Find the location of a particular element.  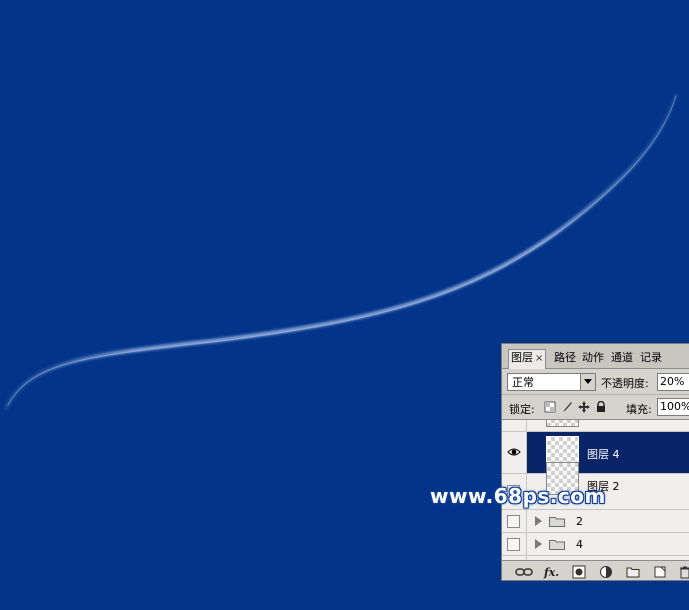

blend-mode-value: 正常 is located at coordinates (523, 382).